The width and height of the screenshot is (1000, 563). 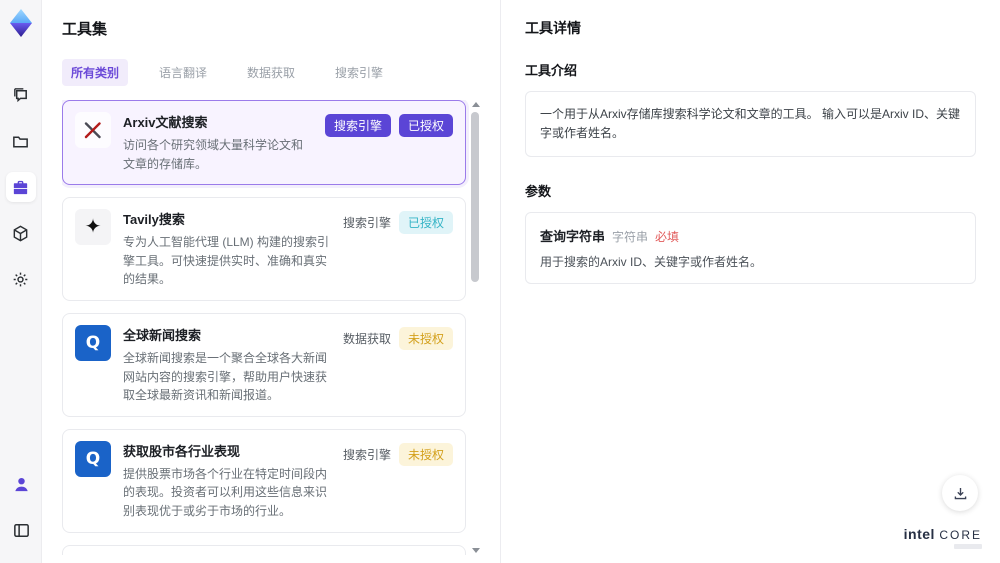 I want to click on tab-language-translation: 语言翻译, so click(x=183, y=72).